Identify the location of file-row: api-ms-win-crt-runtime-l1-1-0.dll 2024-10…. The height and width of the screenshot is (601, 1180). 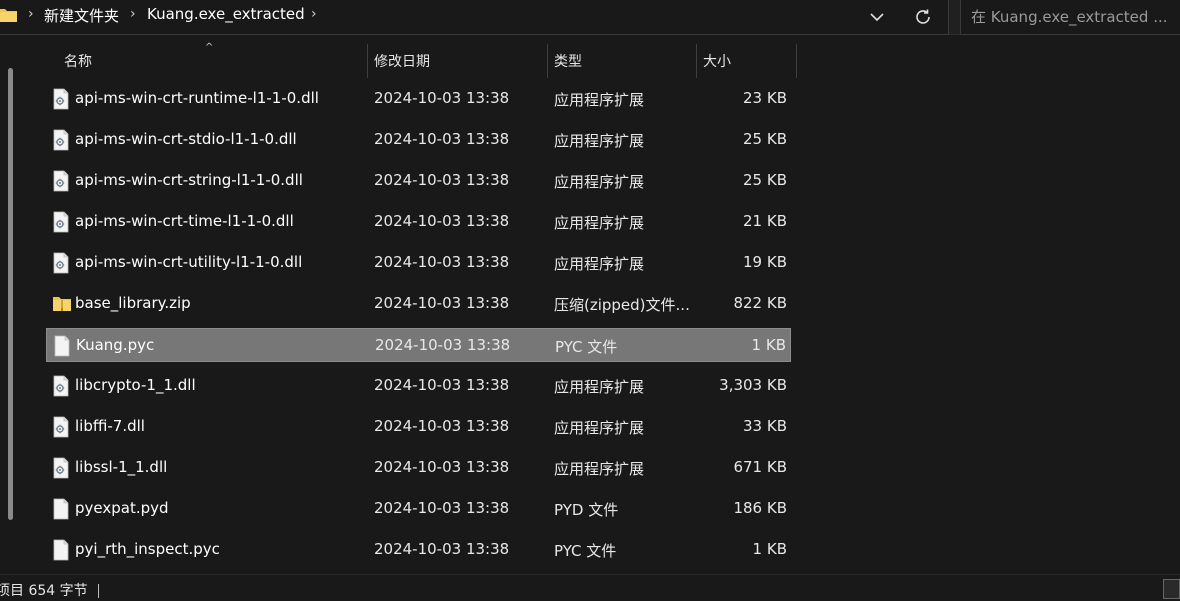
(418, 99).